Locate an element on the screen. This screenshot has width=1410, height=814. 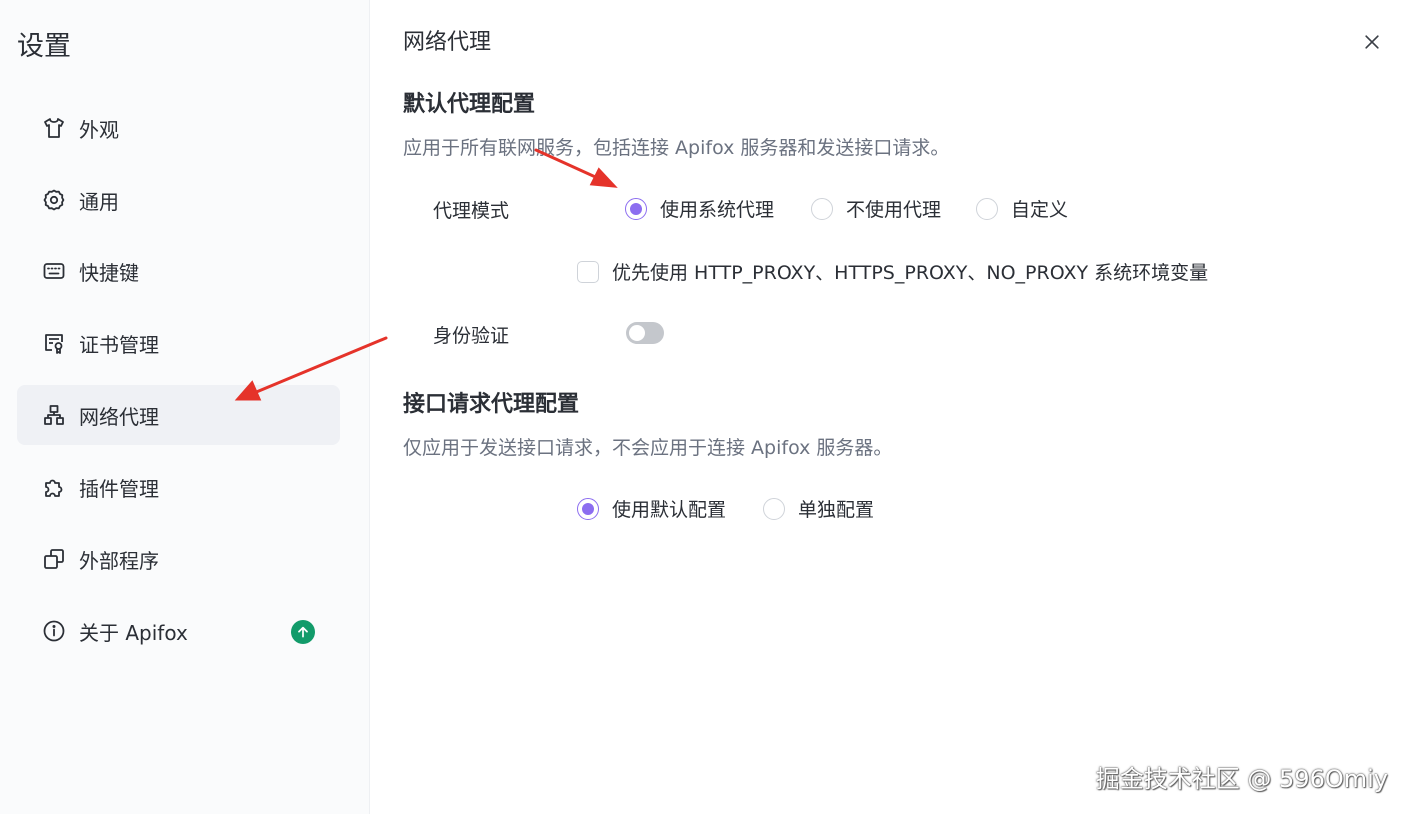
proxy-mode-system-radio: 使用系统代理 is located at coordinates (699, 208).